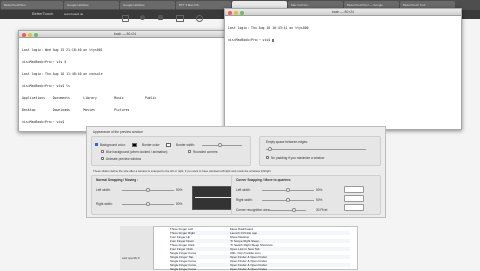 This screenshot has height=271, width=480. Describe the element at coordinates (103, 190) in the screenshot. I see `left-width-label: Left width:` at that location.